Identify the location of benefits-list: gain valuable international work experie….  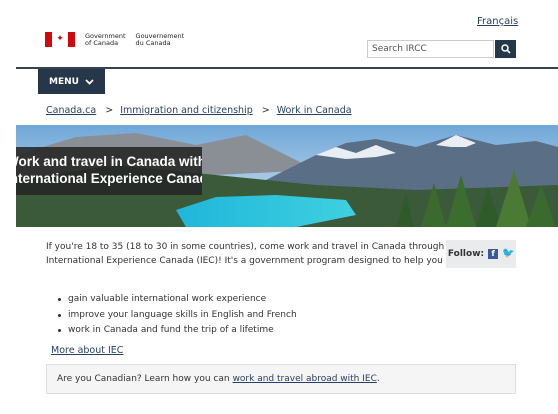
(177, 315).